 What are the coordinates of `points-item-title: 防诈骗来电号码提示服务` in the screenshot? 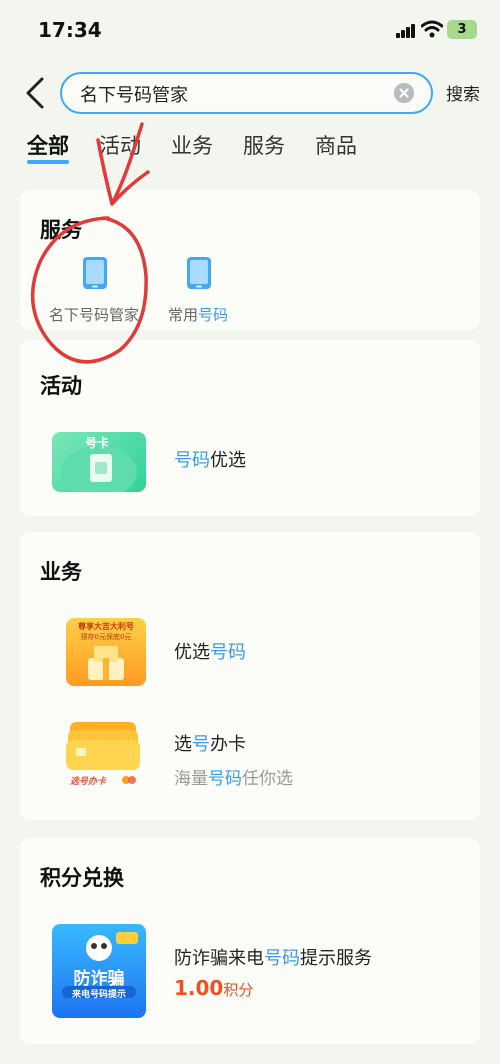 It's located at (273, 957).